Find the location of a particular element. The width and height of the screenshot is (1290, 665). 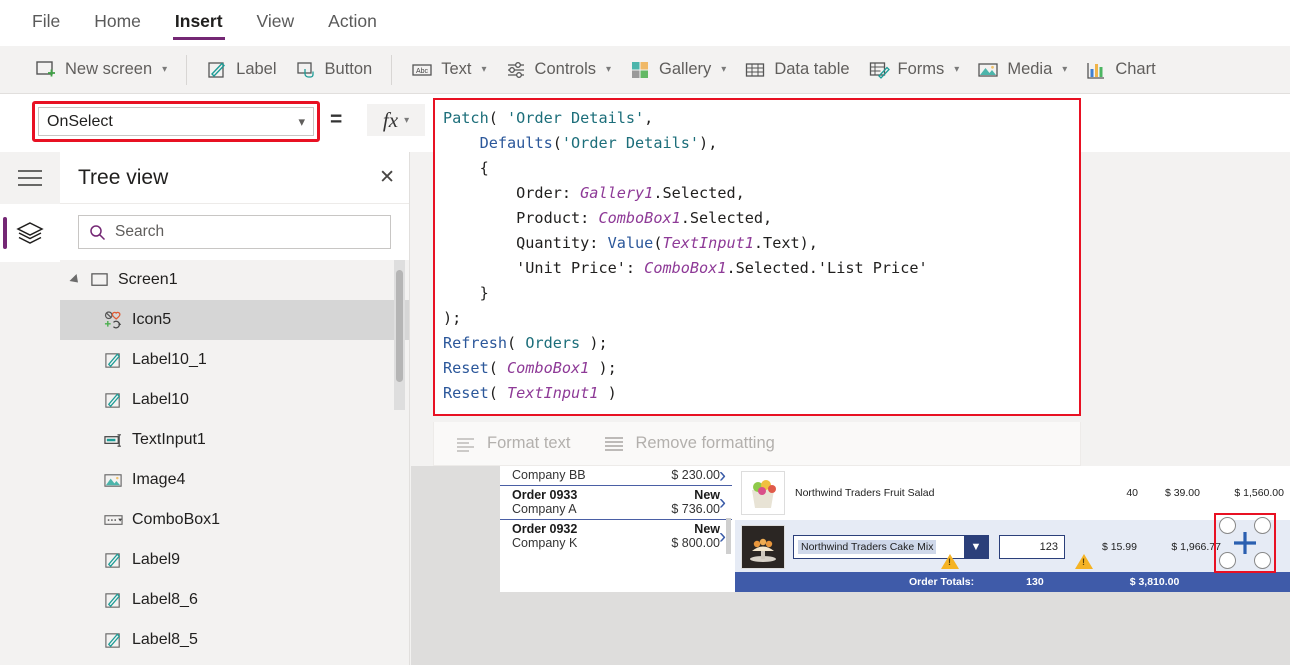

search-input: Search is located at coordinates (234, 232).